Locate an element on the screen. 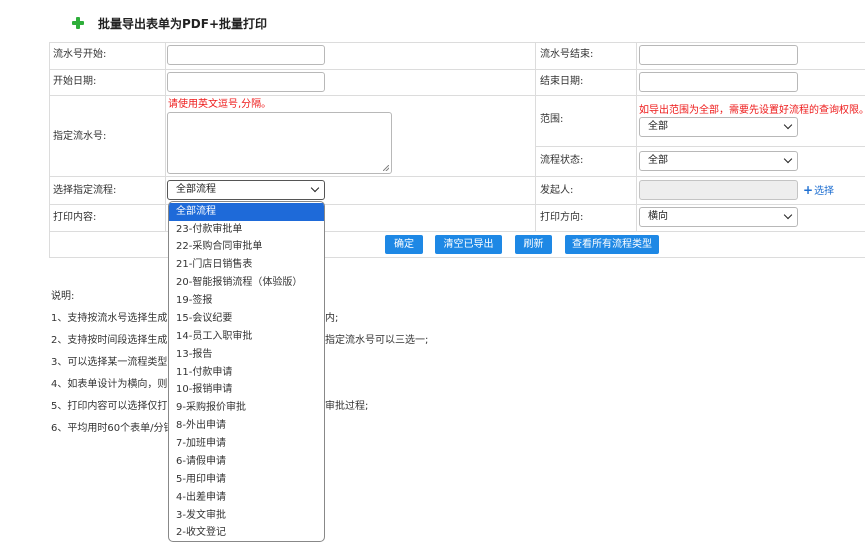 Image resolution: width=865 pixels, height=552 pixels. flow-status-label: 流程状态: is located at coordinates (562, 160).